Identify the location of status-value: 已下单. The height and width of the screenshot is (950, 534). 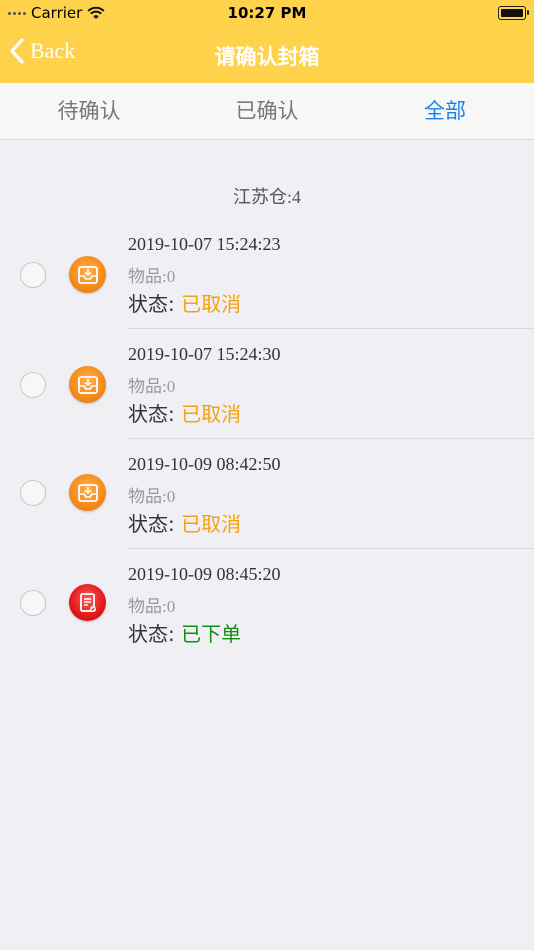
(211, 634).